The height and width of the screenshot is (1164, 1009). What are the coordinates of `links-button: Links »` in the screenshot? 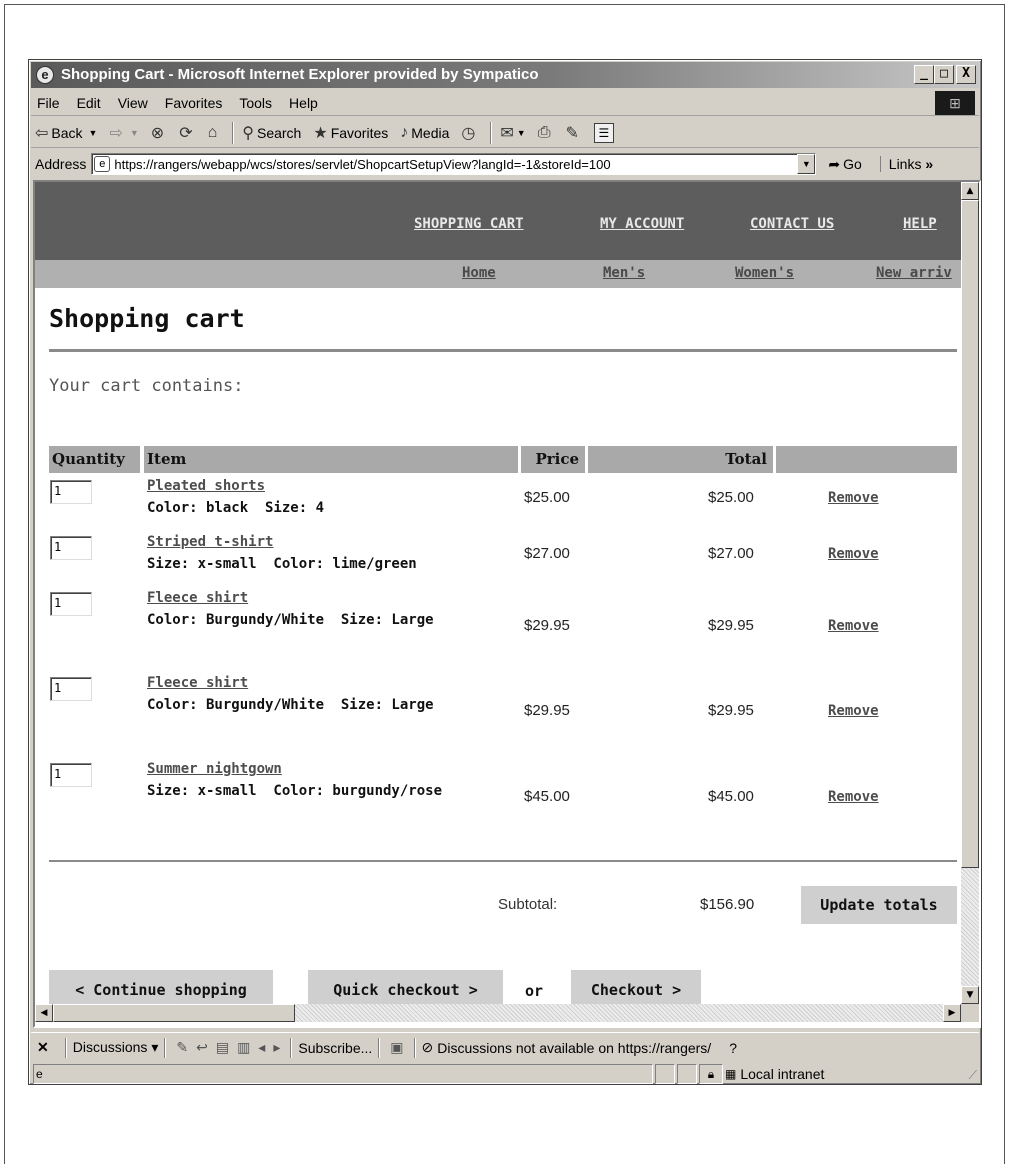 It's located at (906, 164).